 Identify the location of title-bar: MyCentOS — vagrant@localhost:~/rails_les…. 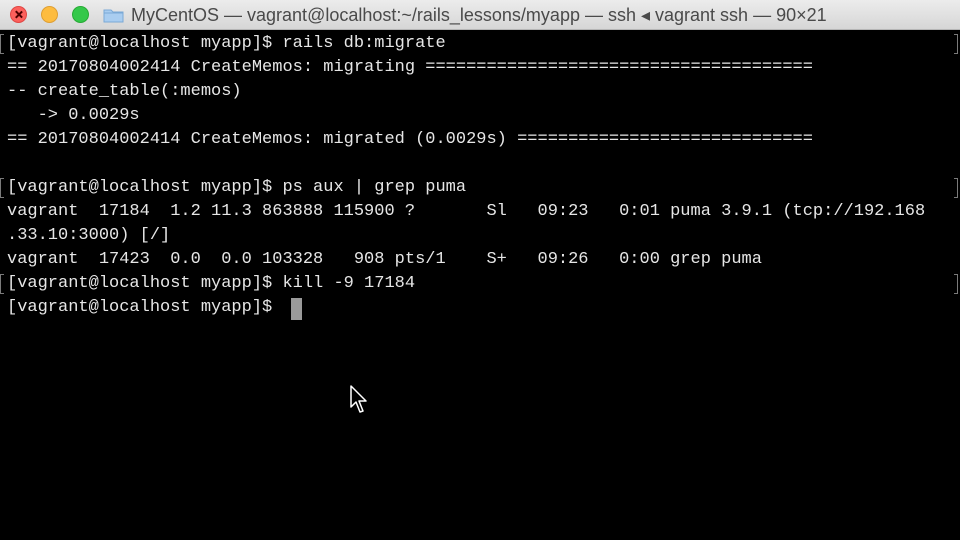
(480, 15).